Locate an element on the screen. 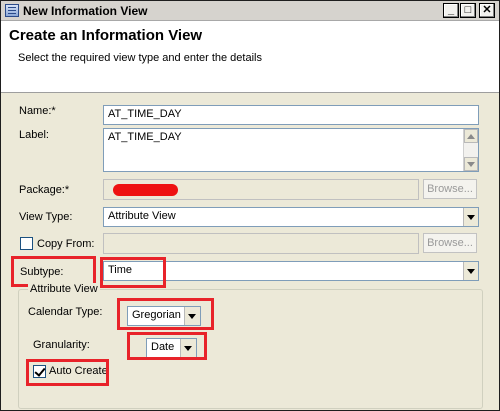 This screenshot has width=500, height=411. copy-from-input is located at coordinates (261, 243).